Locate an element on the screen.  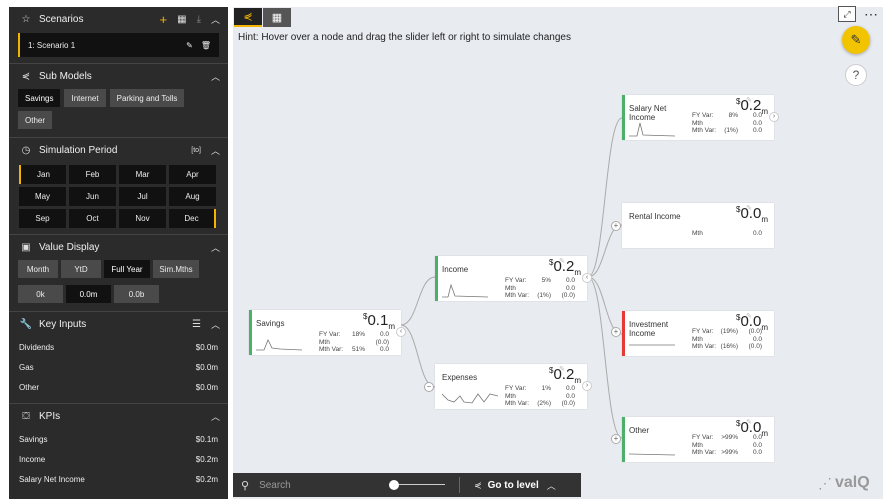
kpi-row: Savings $0.1m is located at coordinates (118, 439).